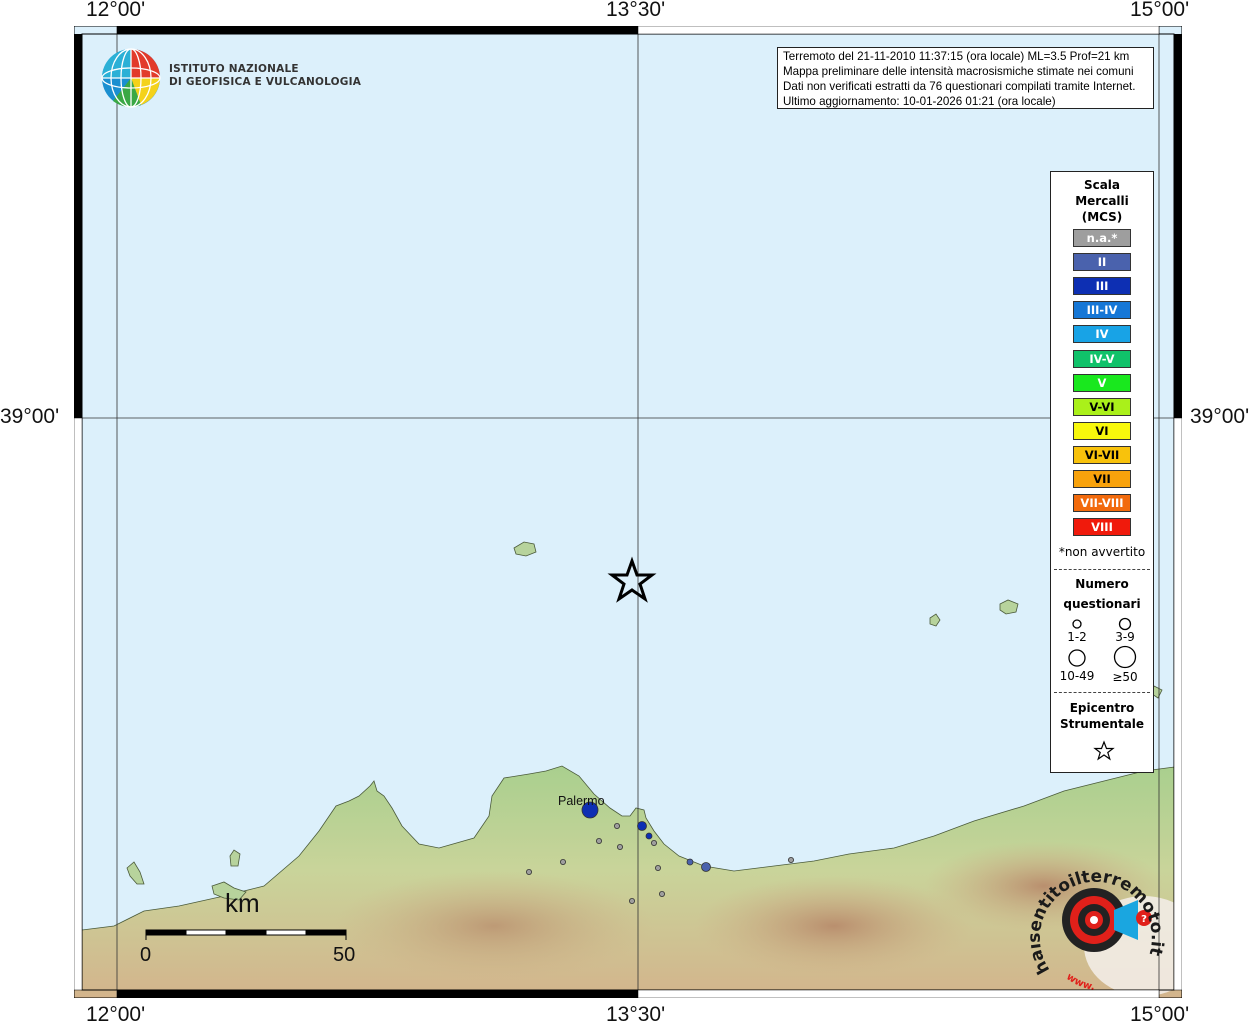  What do you see at coordinates (1102, 334) in the screenshot?
I see `legend-chip: IV` at bounding box center [1102, 334].